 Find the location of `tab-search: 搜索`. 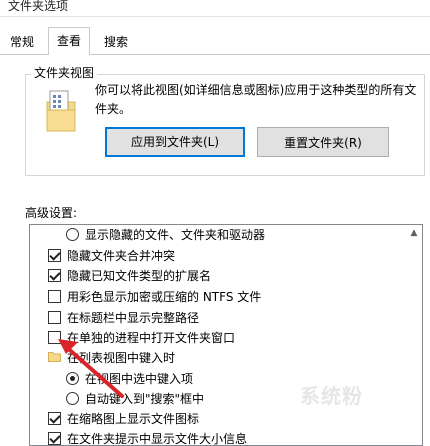

tab-search: 搜索 is located at coordinates (116, 42).